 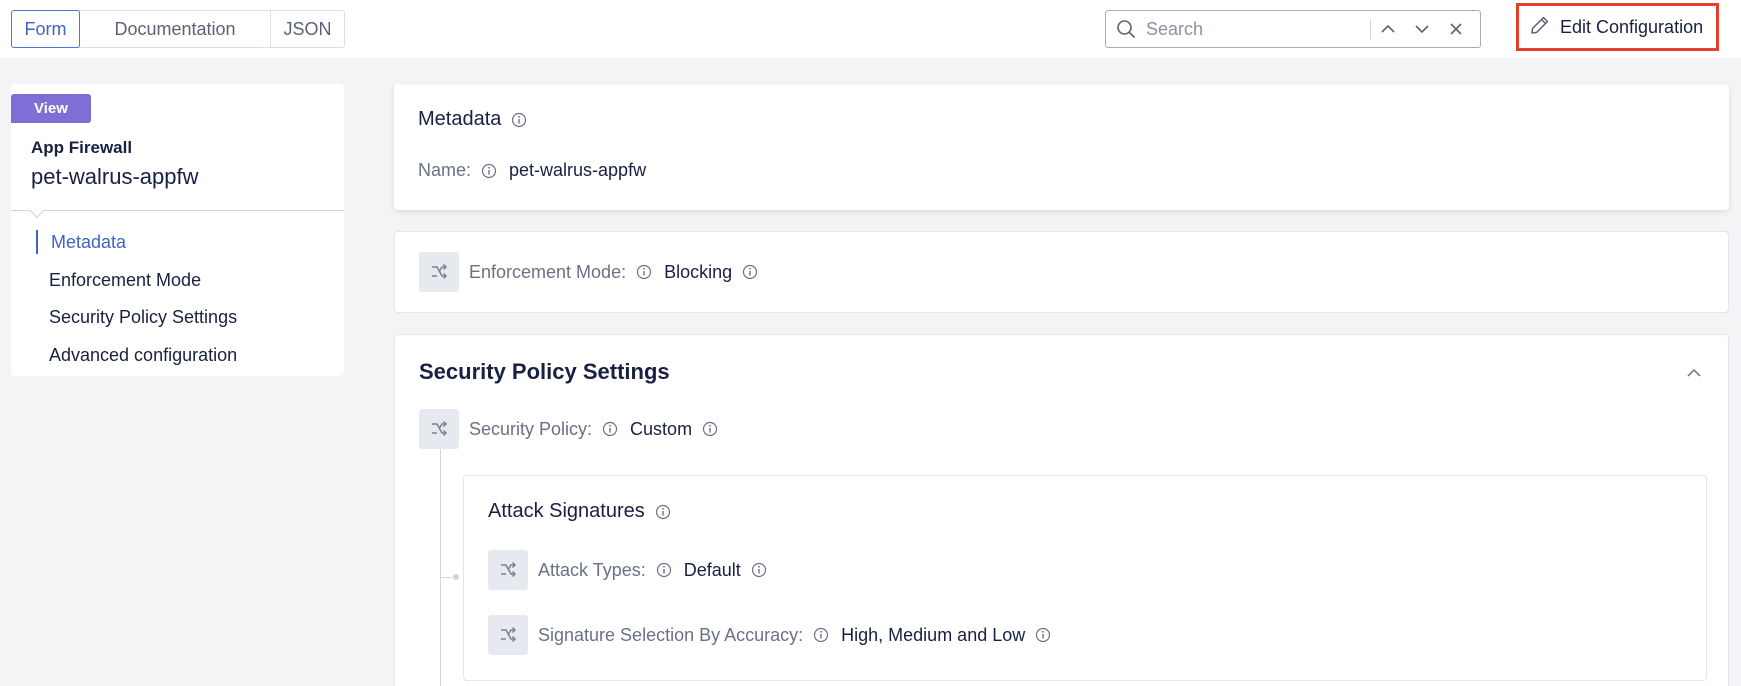 I want to click on object-name: pet-walrus-appfw, so click(x=115, y=176).